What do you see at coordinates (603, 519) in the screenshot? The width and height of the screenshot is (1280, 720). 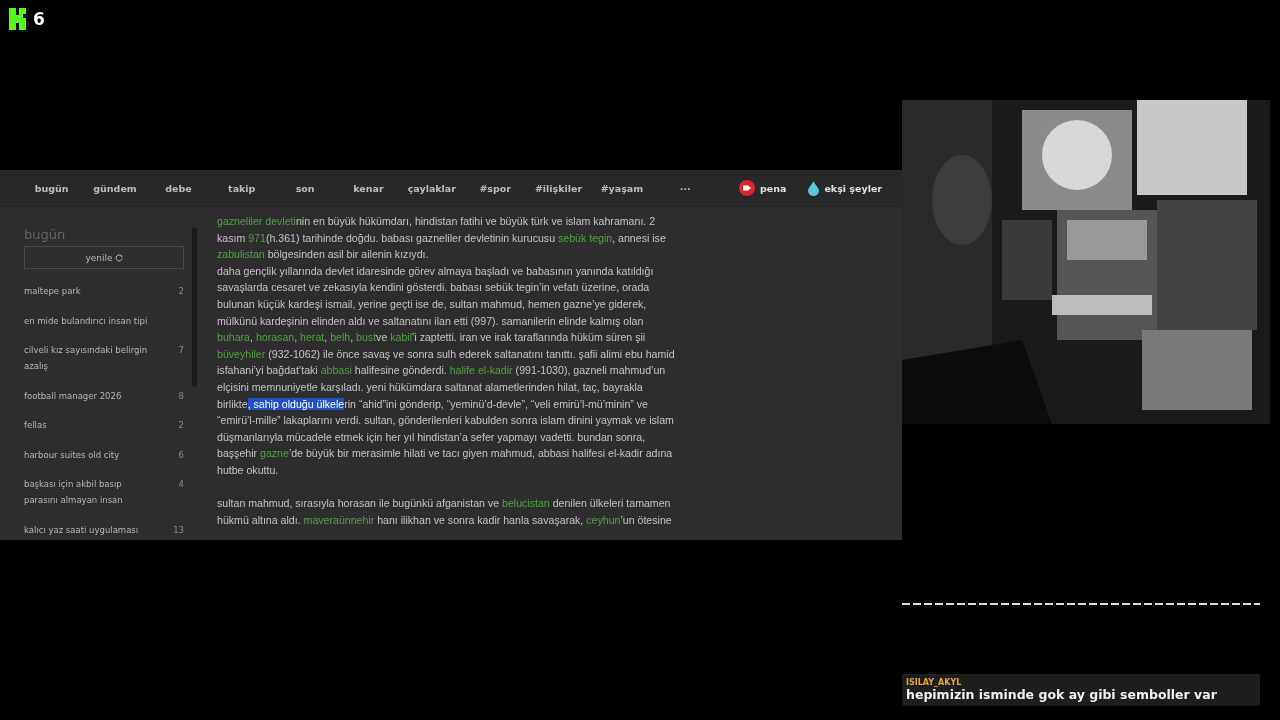 I see `topic-link: ceyhun` at bounding box center [603, 519].